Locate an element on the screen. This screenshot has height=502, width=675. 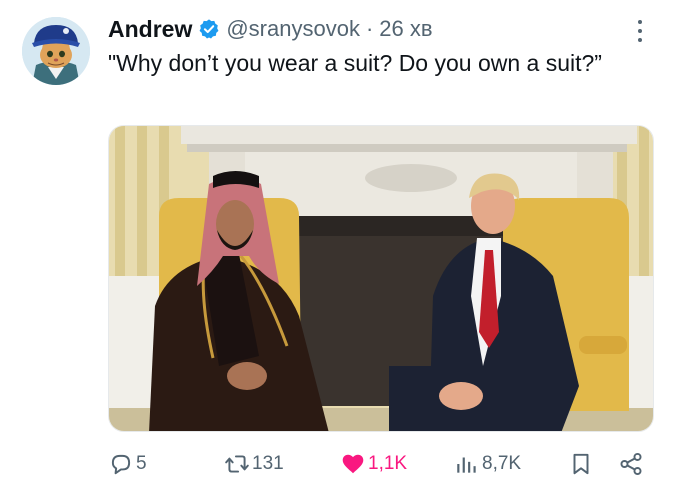
views-button: 8,7K is located at coordinates (487, 464).